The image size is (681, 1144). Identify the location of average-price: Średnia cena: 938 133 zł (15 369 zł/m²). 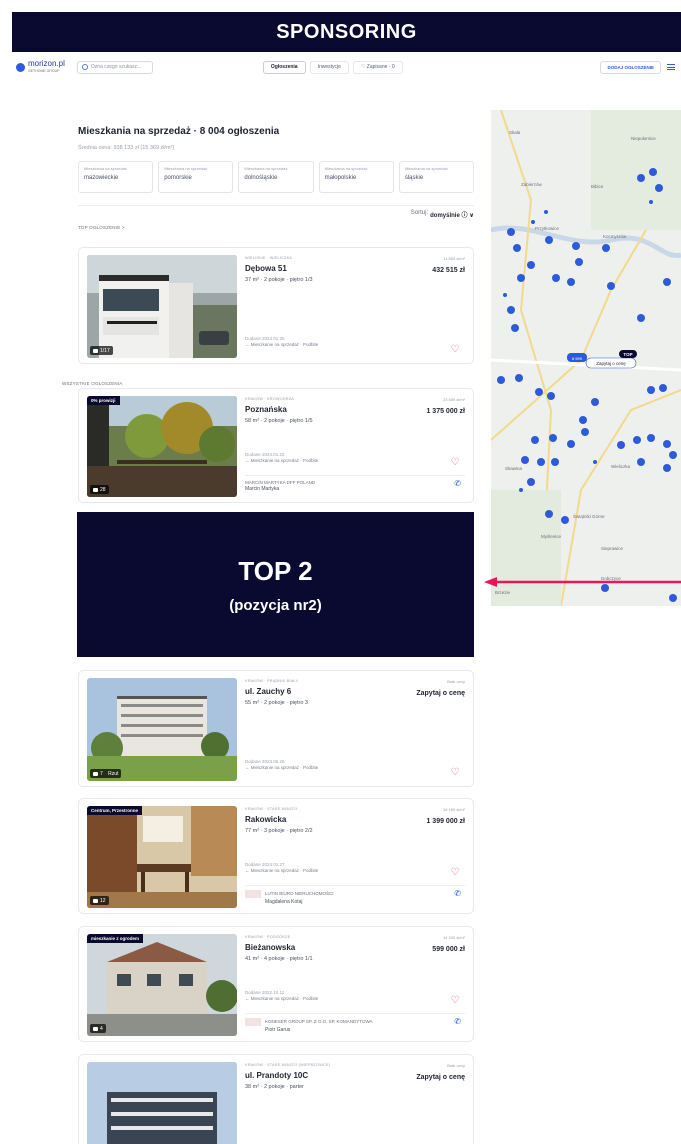
(126, 148).